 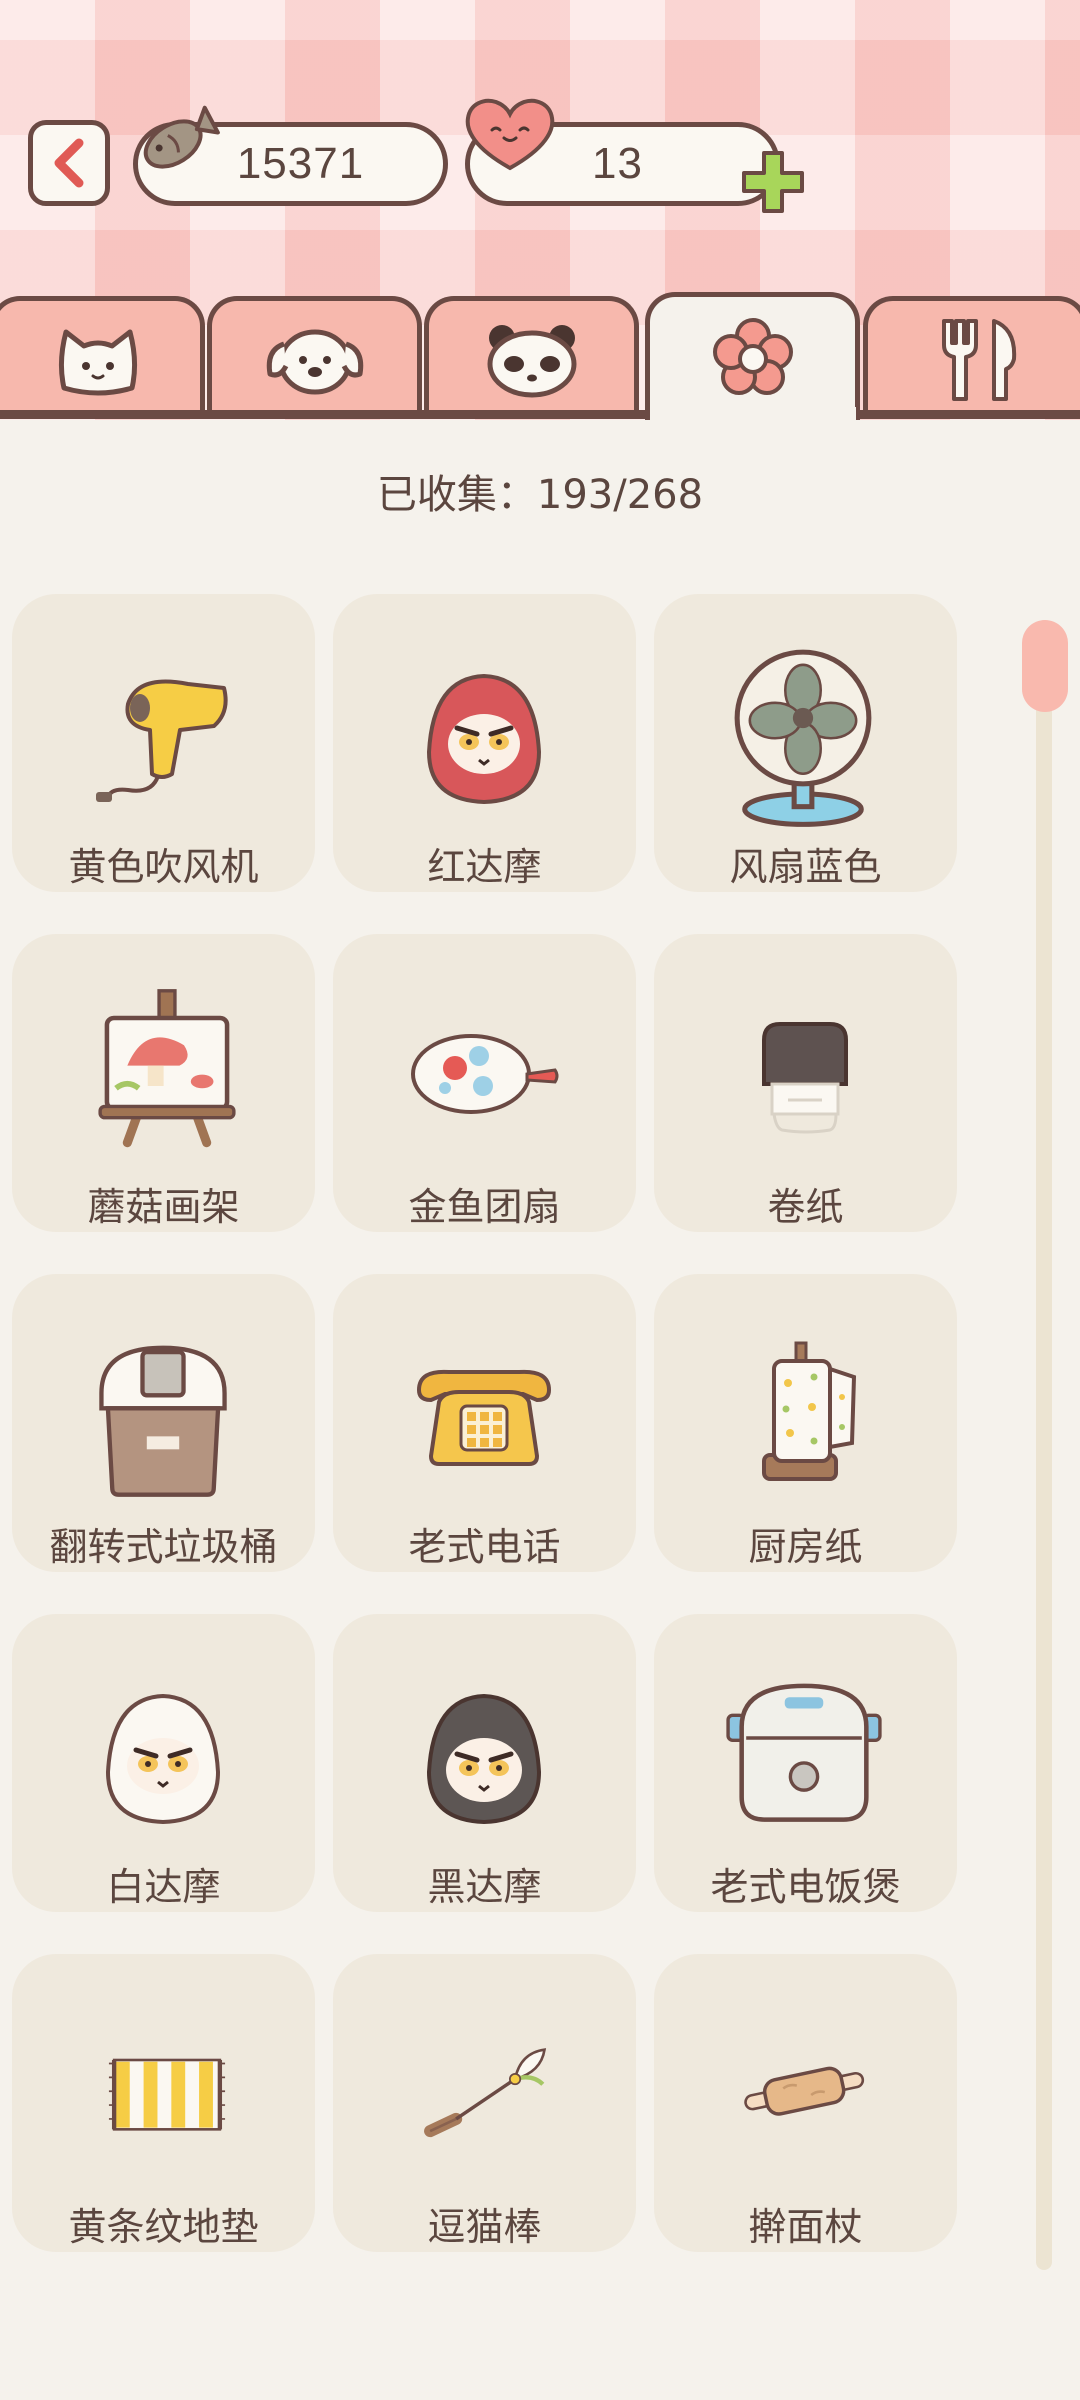 I want to click on item-card: 黑达摩, so click(x=484, y=1763).